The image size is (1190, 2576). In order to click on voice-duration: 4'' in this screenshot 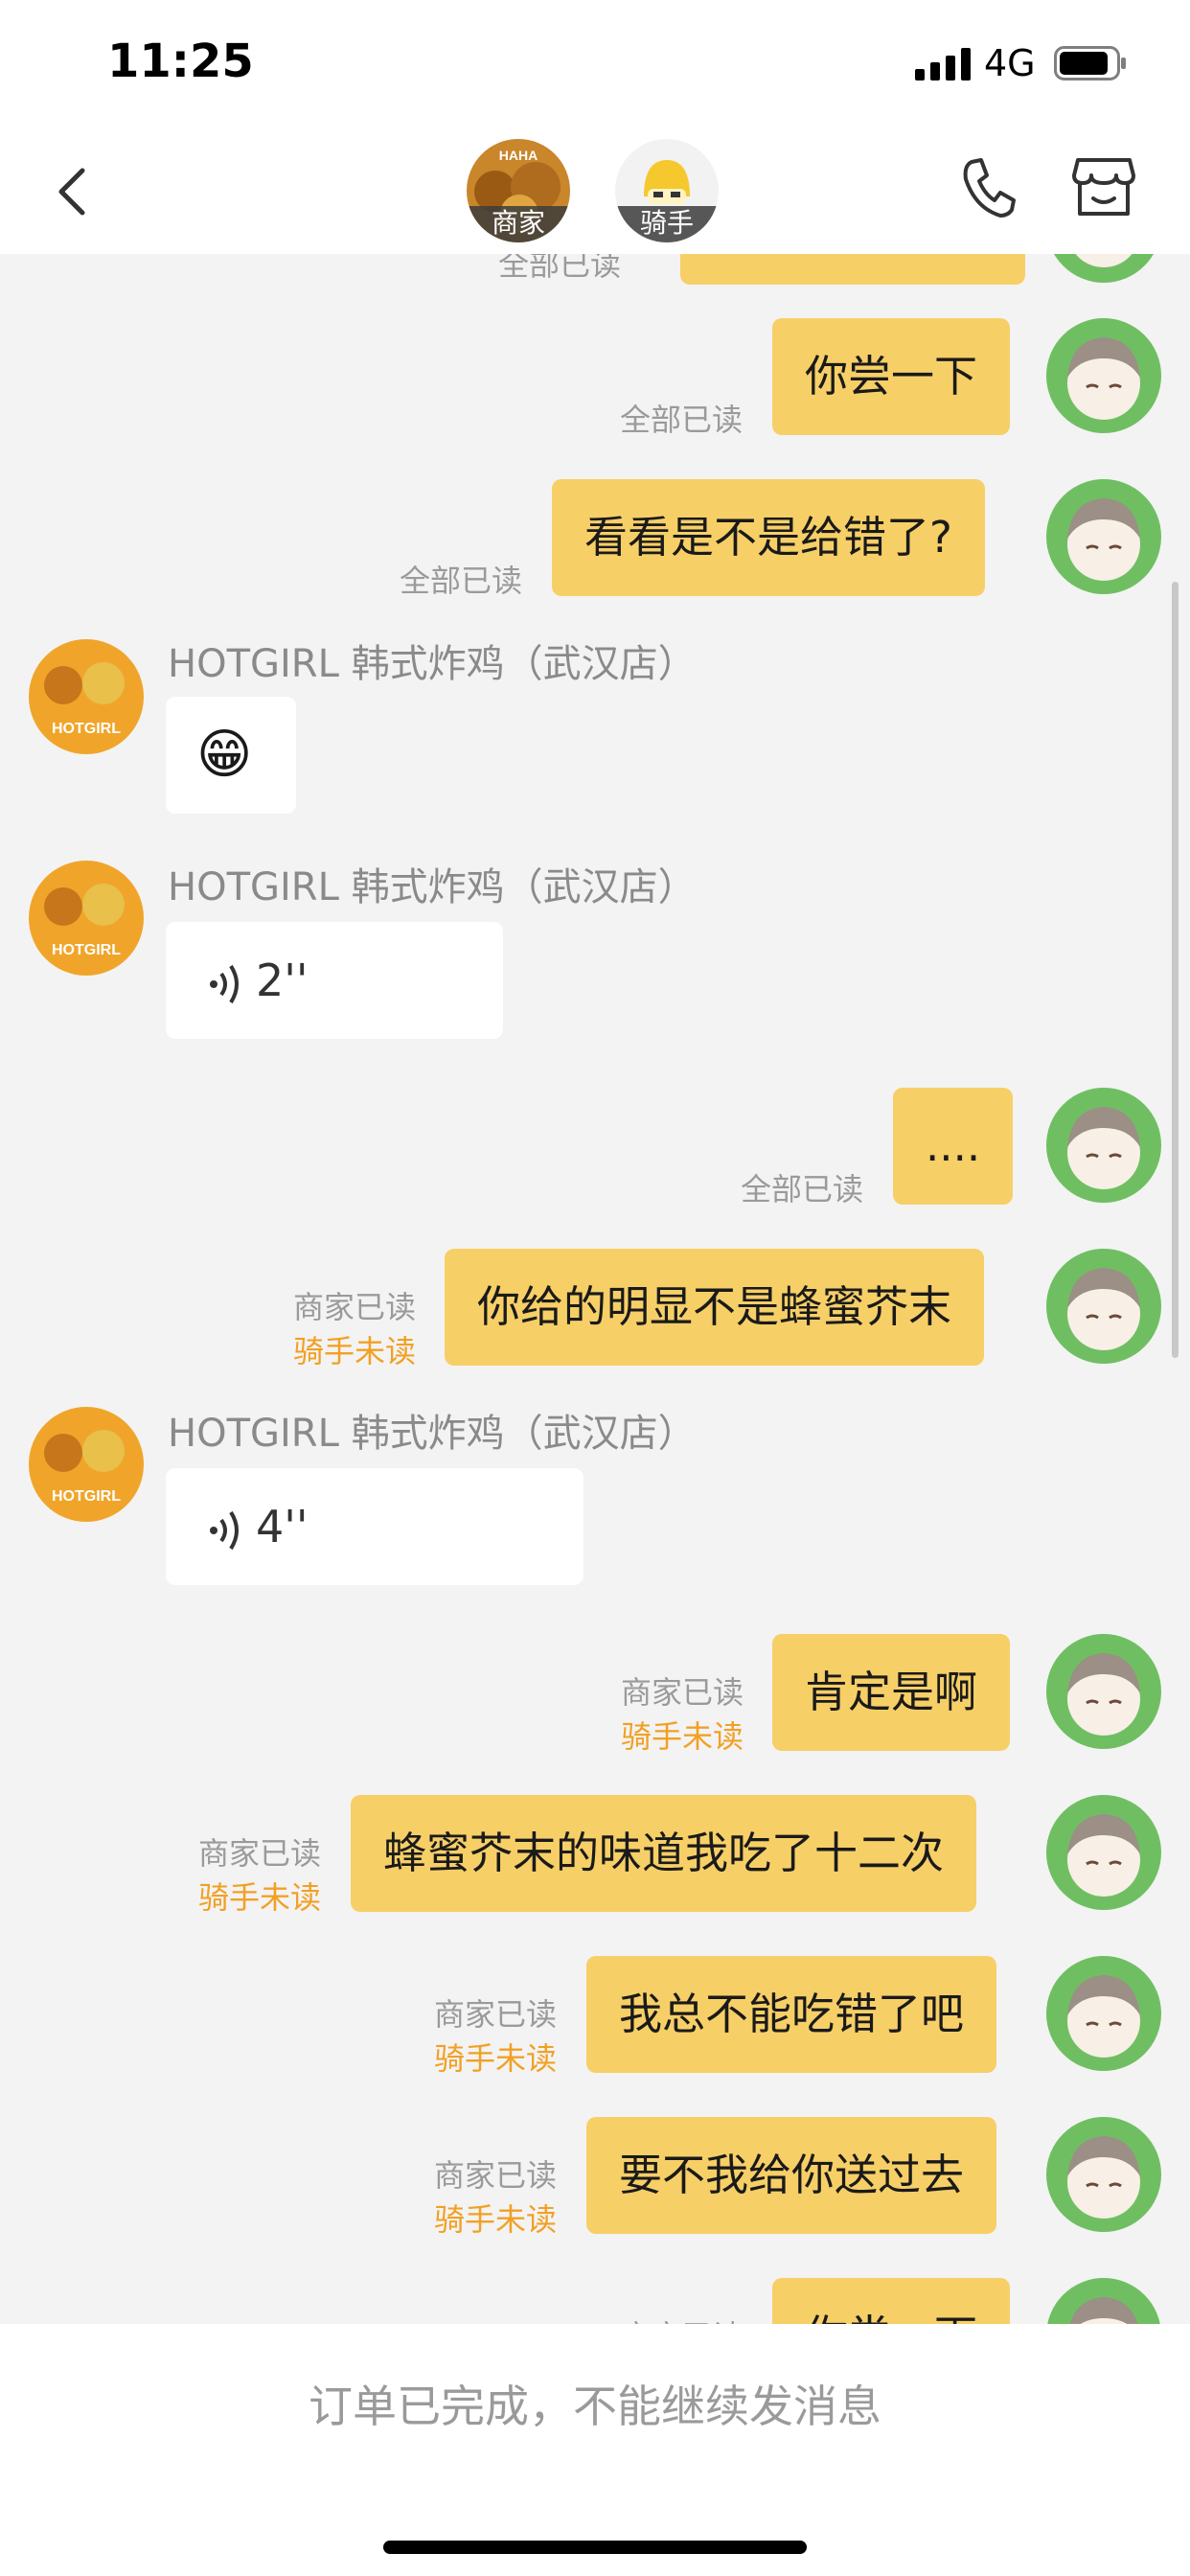, I will do `click(282, 1526)`.